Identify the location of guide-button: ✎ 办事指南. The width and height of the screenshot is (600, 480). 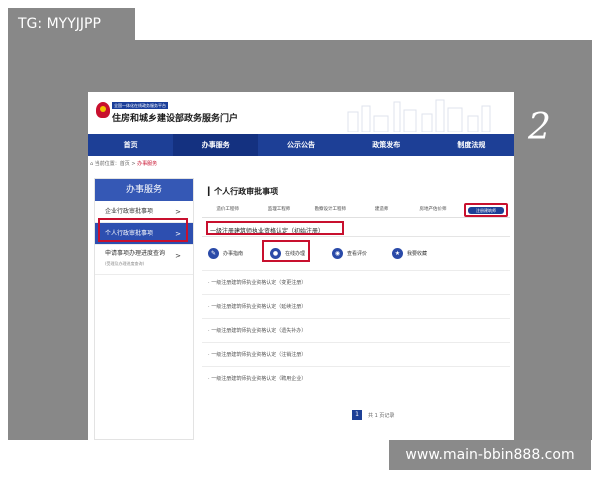
(225, 253).